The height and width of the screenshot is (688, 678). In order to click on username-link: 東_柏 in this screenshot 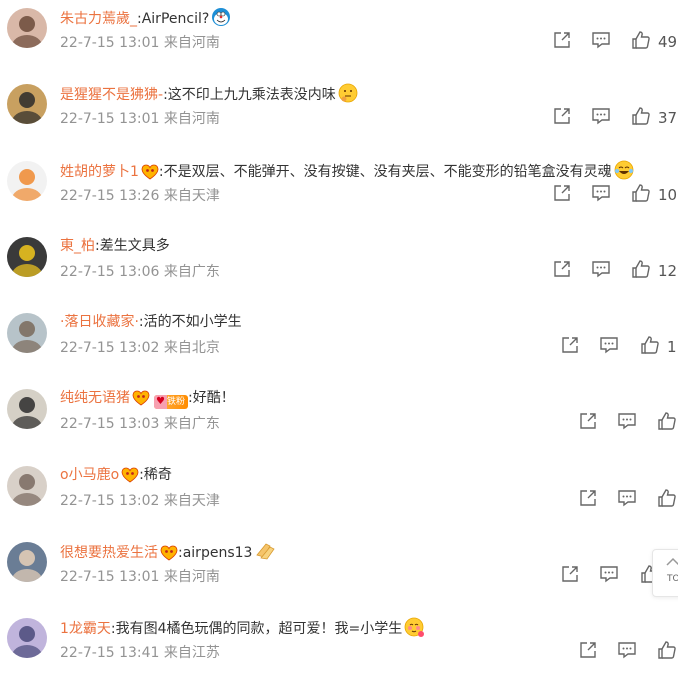, I will do `click(77, 246)`.